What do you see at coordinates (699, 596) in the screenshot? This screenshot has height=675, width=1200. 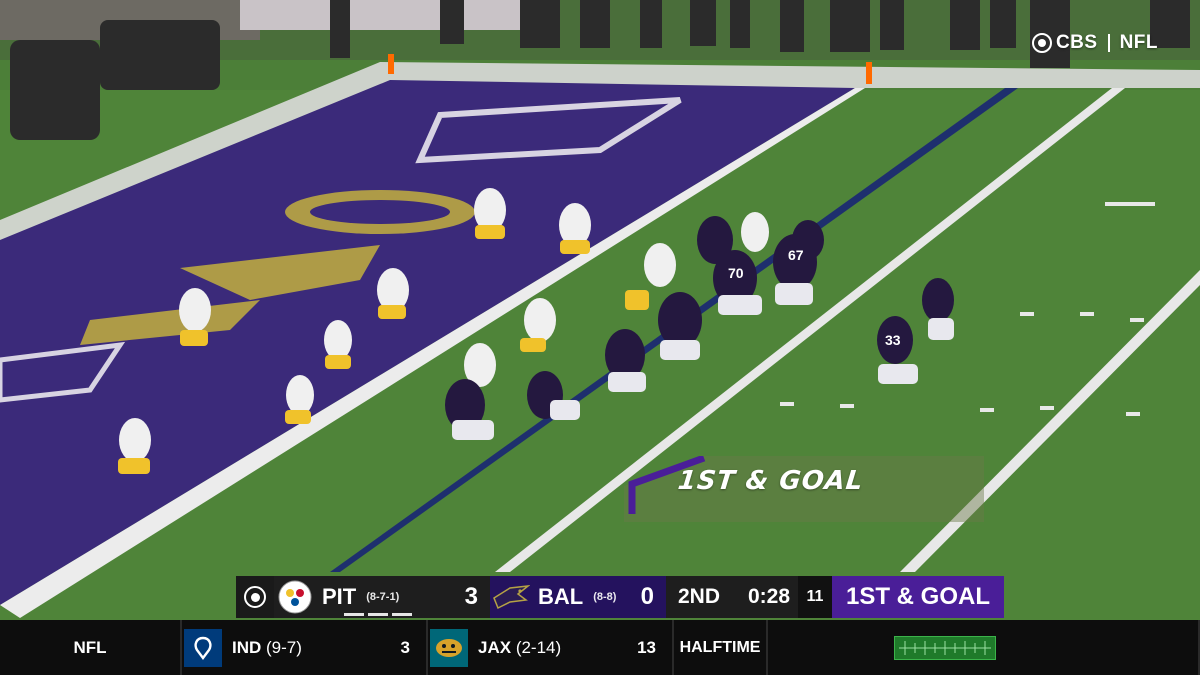 I see `quarter: 2ND` at bounding box center [699, 596].